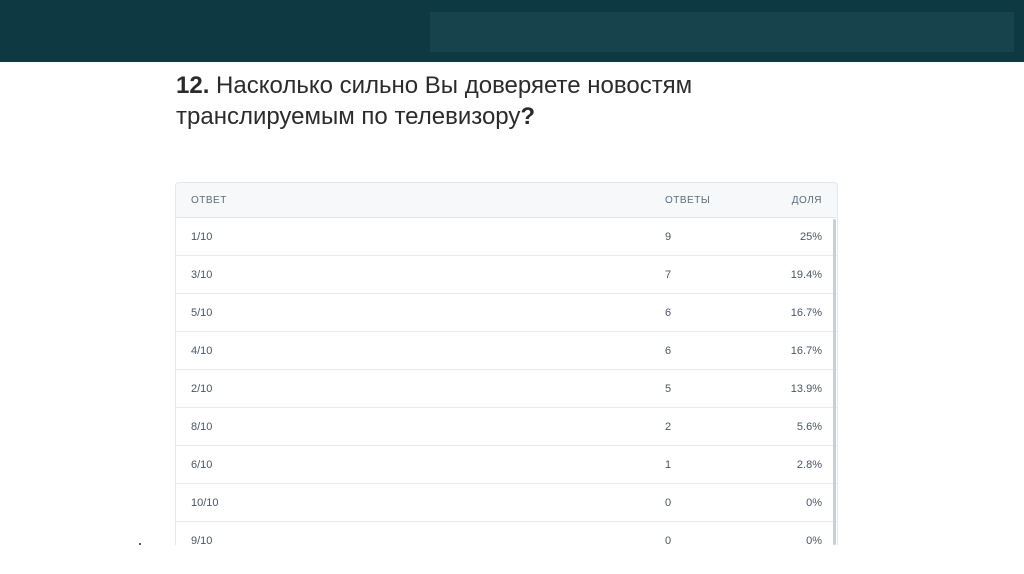 Image resolution: width=1024 pixels, height=574 pixels. What do you see at coordinates (454, 85) in the screenshot?
I see `question-text-line1: Насколько сильно Вы доверяете новостям` at bounding box center [454, 85].